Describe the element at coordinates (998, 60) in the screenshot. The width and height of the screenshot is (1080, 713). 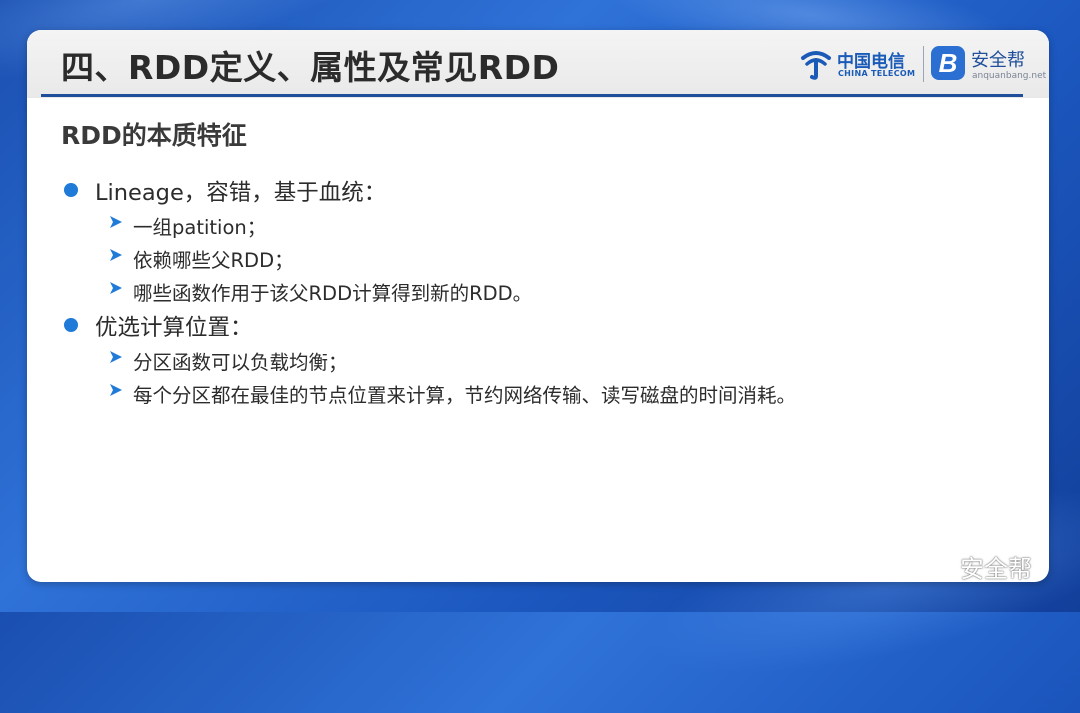
I see `anquanbang-cn-label: 安全帮` at that location.